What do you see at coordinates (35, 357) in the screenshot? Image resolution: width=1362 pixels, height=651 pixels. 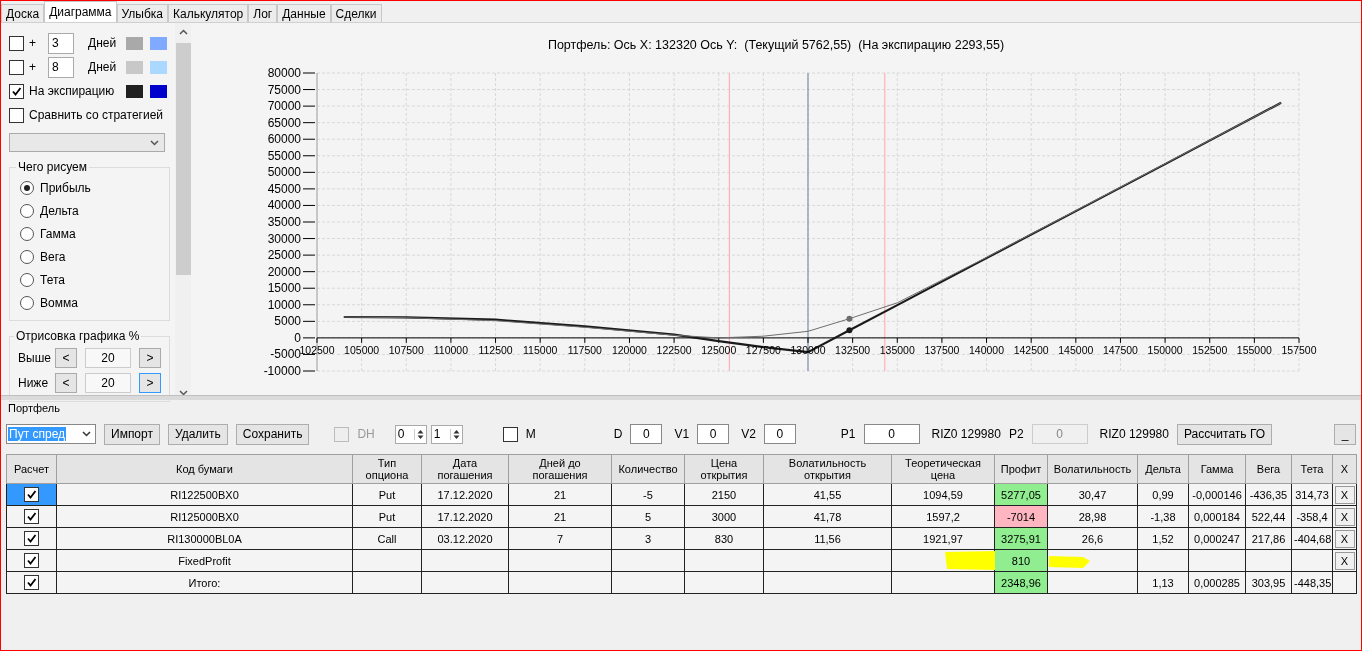 I see `range-label: Выше` at bounding box center [35, 357].